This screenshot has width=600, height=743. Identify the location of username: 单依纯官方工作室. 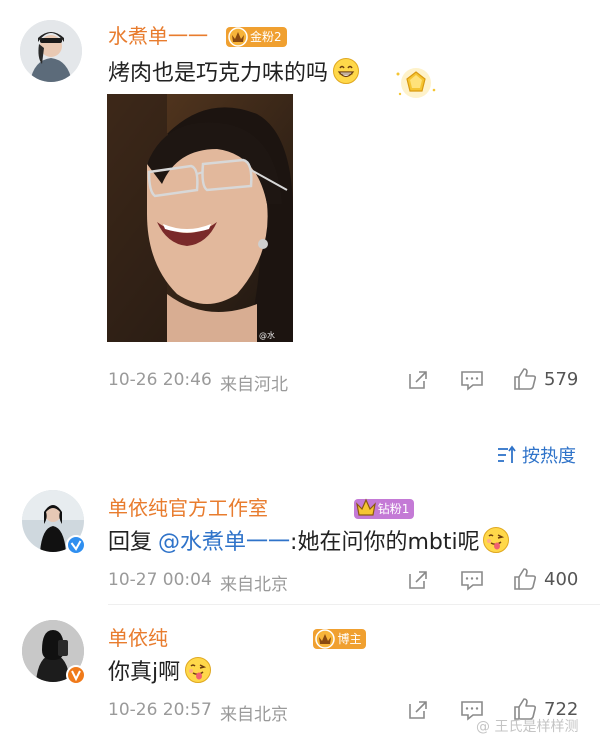
(188, 506).